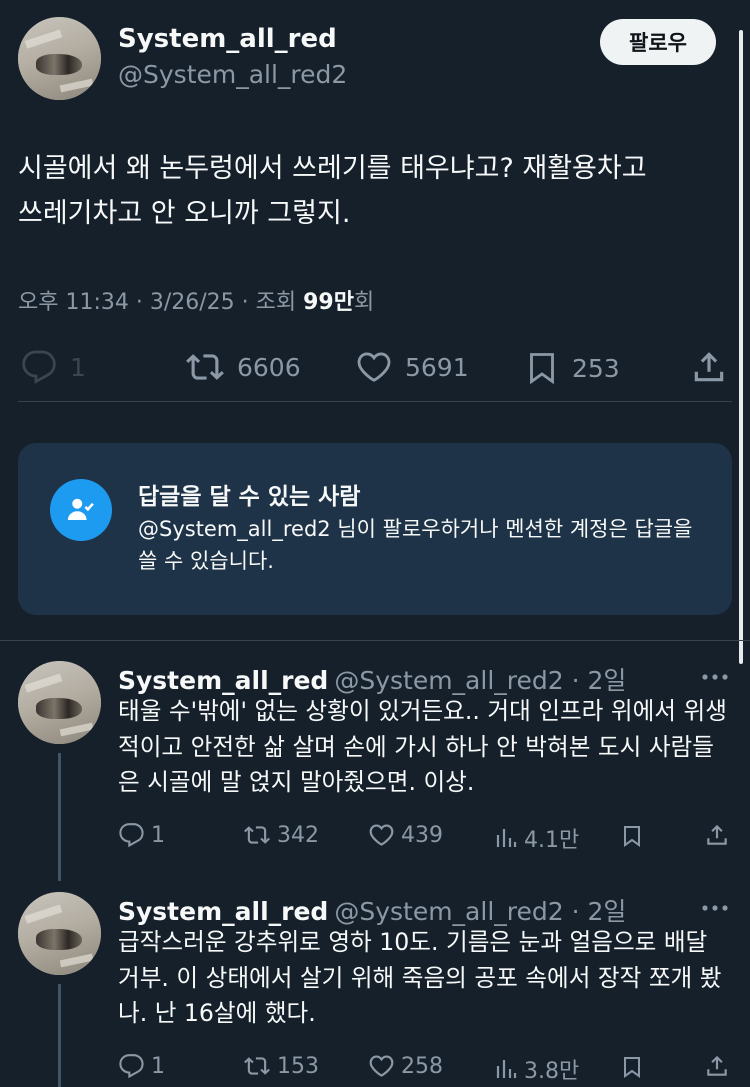 The height and width of the screenshot is (1087, 750). I want to click on scrollbar, so click(741, 347).